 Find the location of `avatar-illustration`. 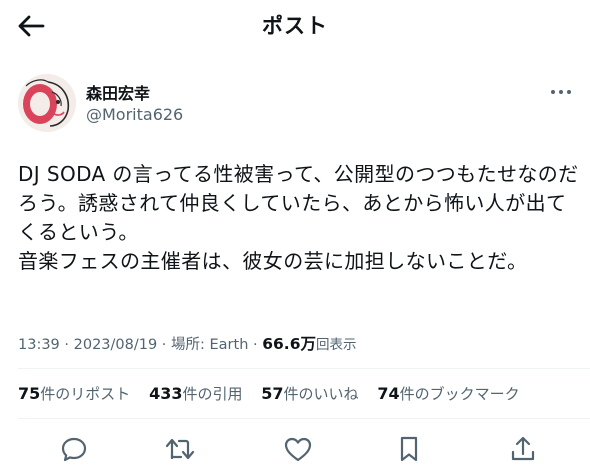

avatar-illustration is located at coordinates (47, 103).